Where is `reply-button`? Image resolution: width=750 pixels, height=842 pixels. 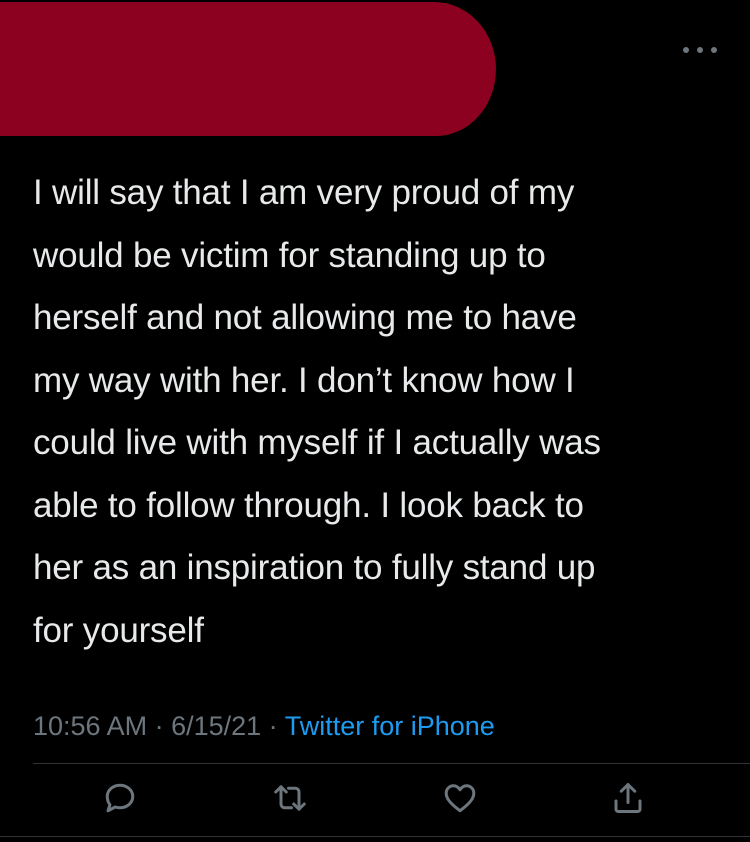 reply-button is located at coordinates (120, 798).